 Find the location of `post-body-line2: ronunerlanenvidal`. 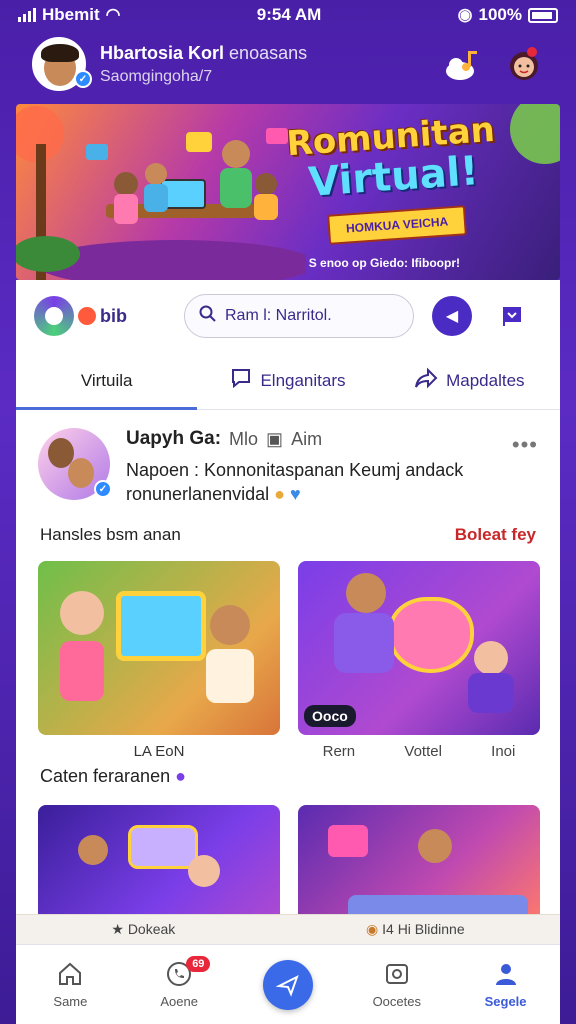

post-body-line2: ronunerlanenvidal is located at coordinates (198, 494).